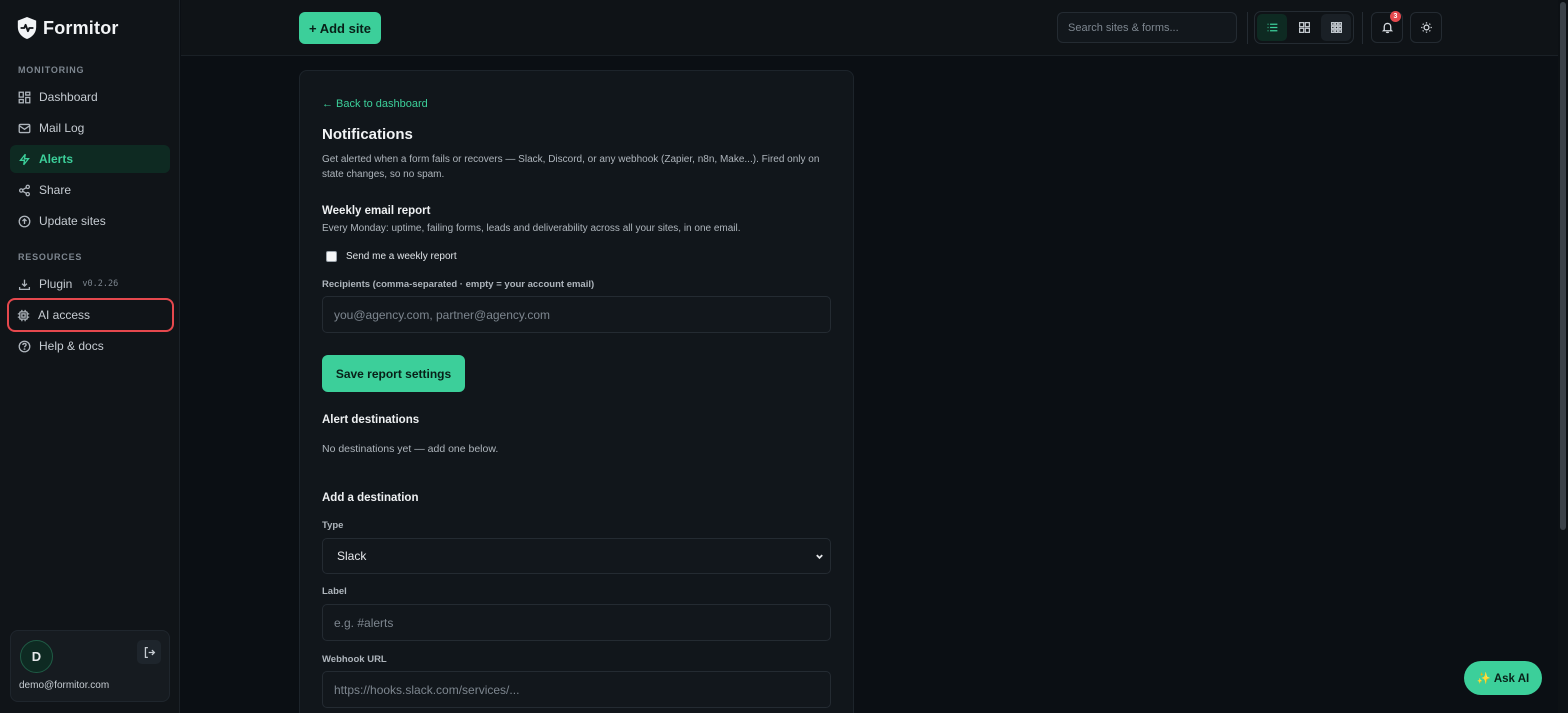 This screenshot has height=713, width=1568. I want to click on mail-icon, so click(24, 128).